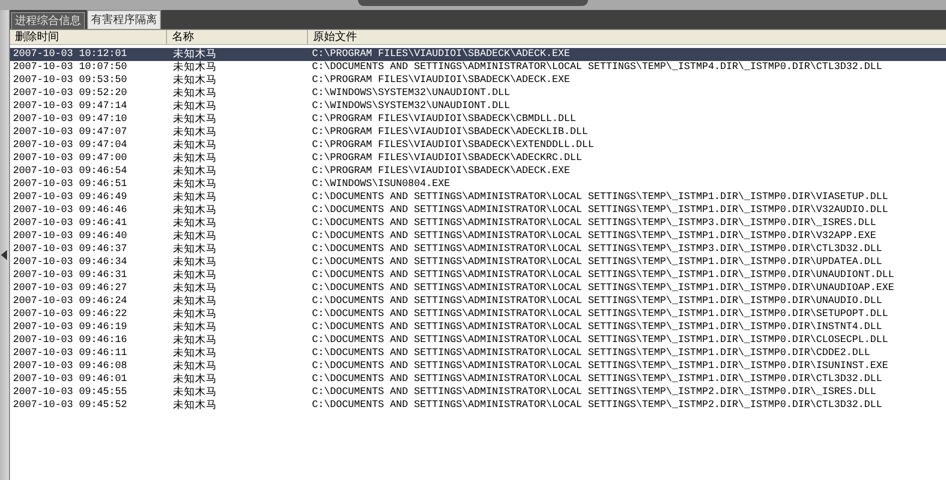  I want to click on table-cell-text: C:\DOCUMENTS AND SETTINGS\ADMINISTRATOR\LOCAL SETTINGS\TEMP\_ISTMP1.DIR\_ISTMP0.DIR\CLOSECPL.DLL, so click(600, 340).